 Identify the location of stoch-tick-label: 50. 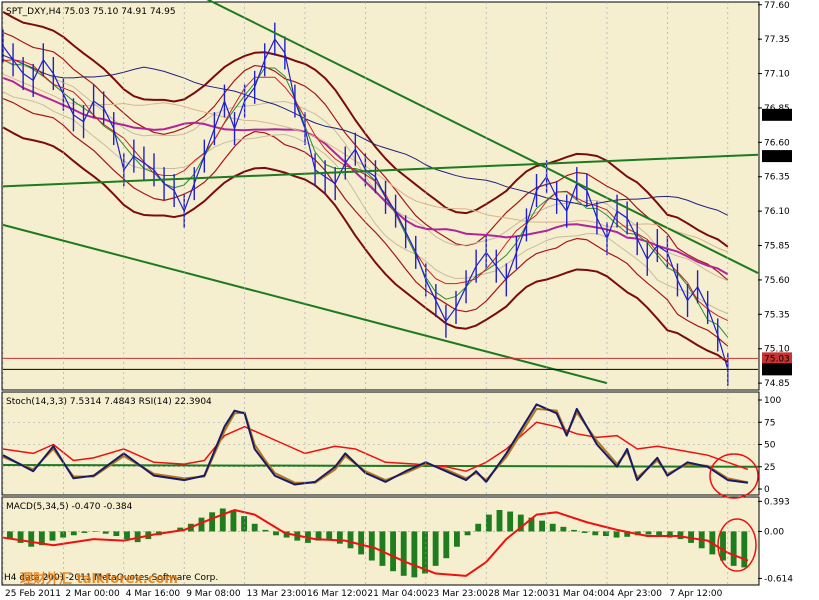
(770, 446).